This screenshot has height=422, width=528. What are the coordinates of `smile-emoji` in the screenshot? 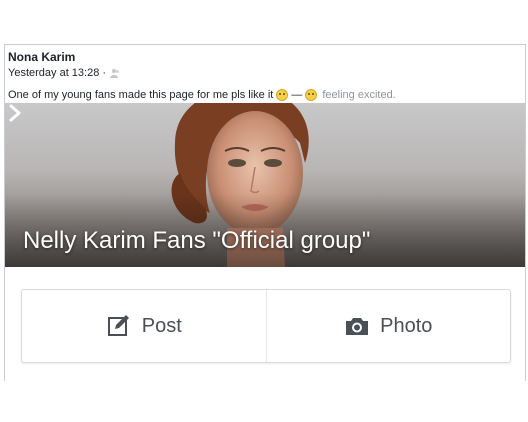 It's located at (282, 95).